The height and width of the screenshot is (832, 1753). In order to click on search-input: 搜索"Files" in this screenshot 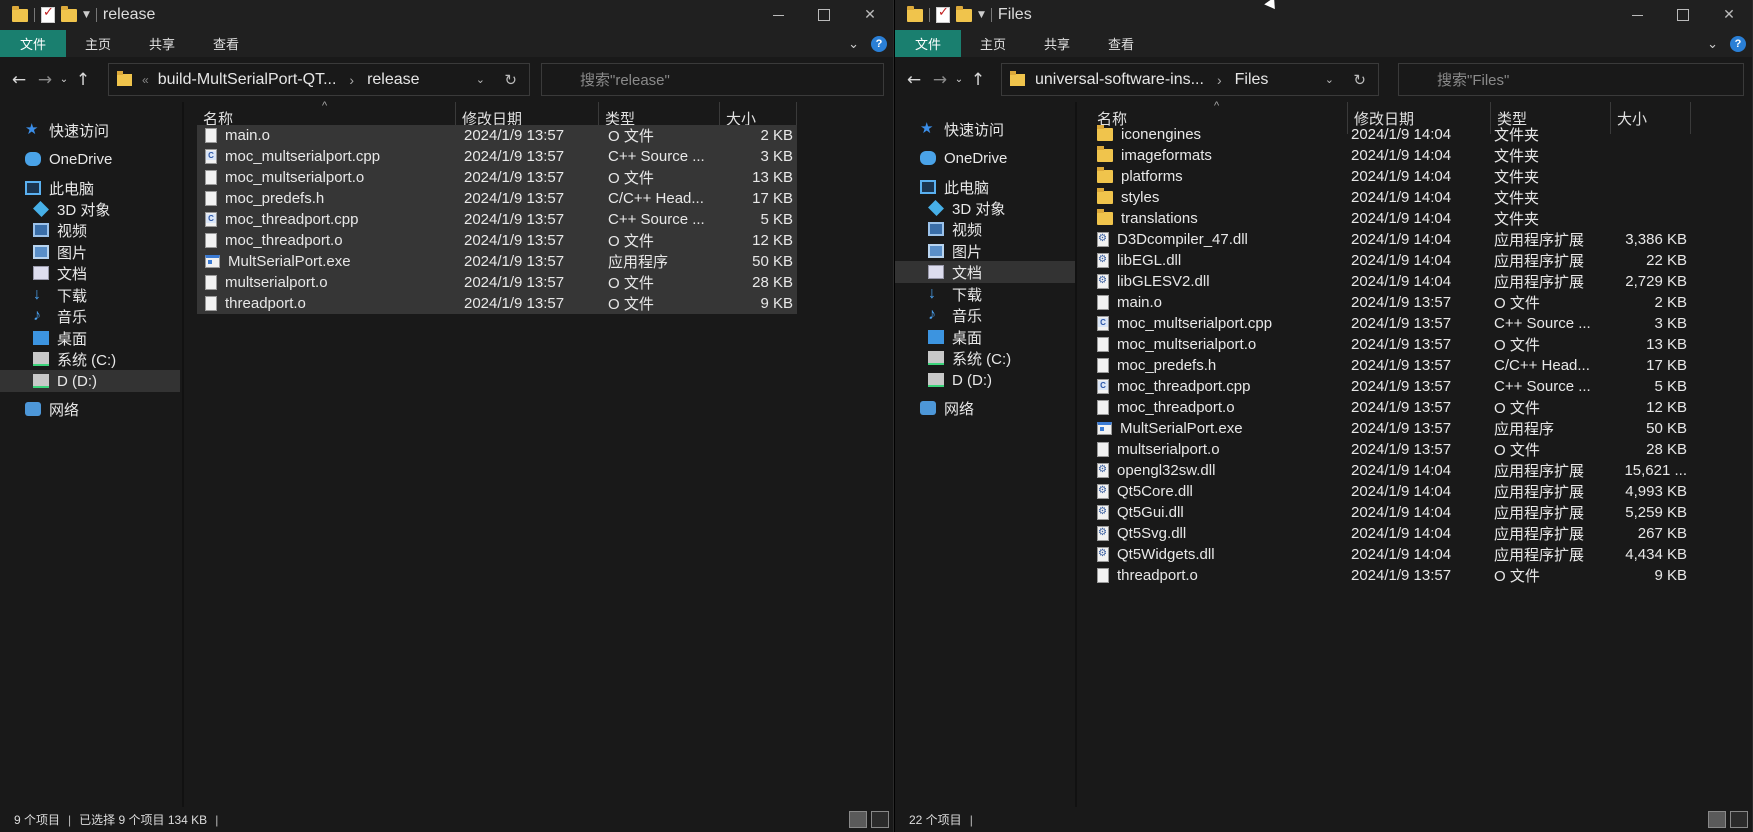, I will do `click(1571, 79)`.